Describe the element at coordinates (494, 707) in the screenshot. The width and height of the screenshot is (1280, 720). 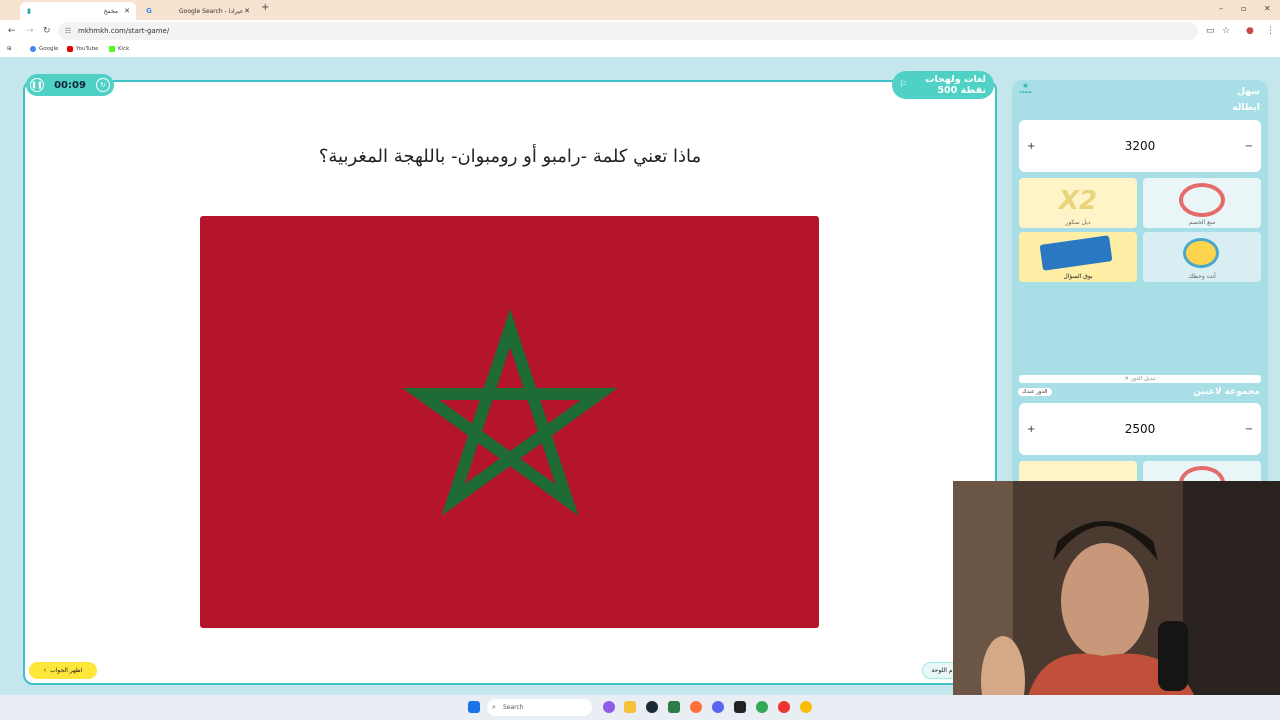
I see `search-icon: ⌕` at that location.